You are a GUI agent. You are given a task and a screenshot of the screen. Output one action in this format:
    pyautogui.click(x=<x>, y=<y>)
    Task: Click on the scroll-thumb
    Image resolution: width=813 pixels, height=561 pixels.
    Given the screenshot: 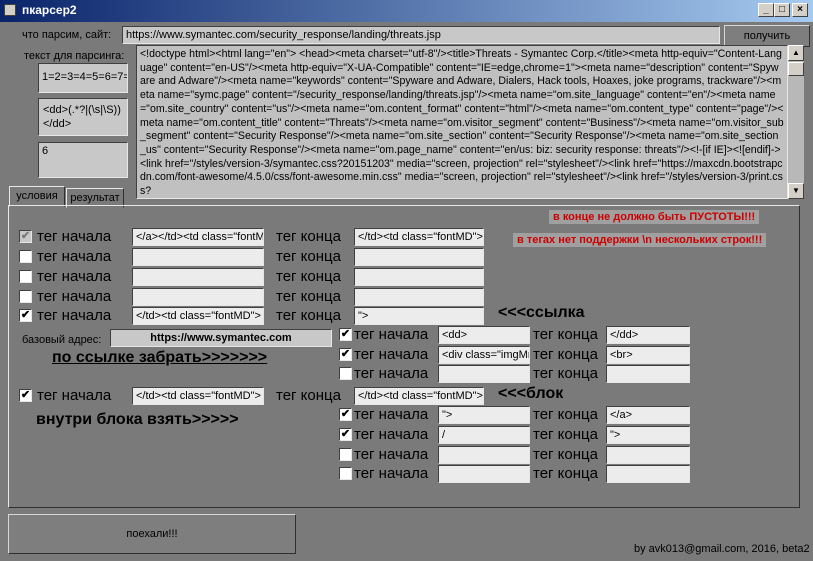 What is the action you would take?
    pyautogui.click(x=796, y=69)
    